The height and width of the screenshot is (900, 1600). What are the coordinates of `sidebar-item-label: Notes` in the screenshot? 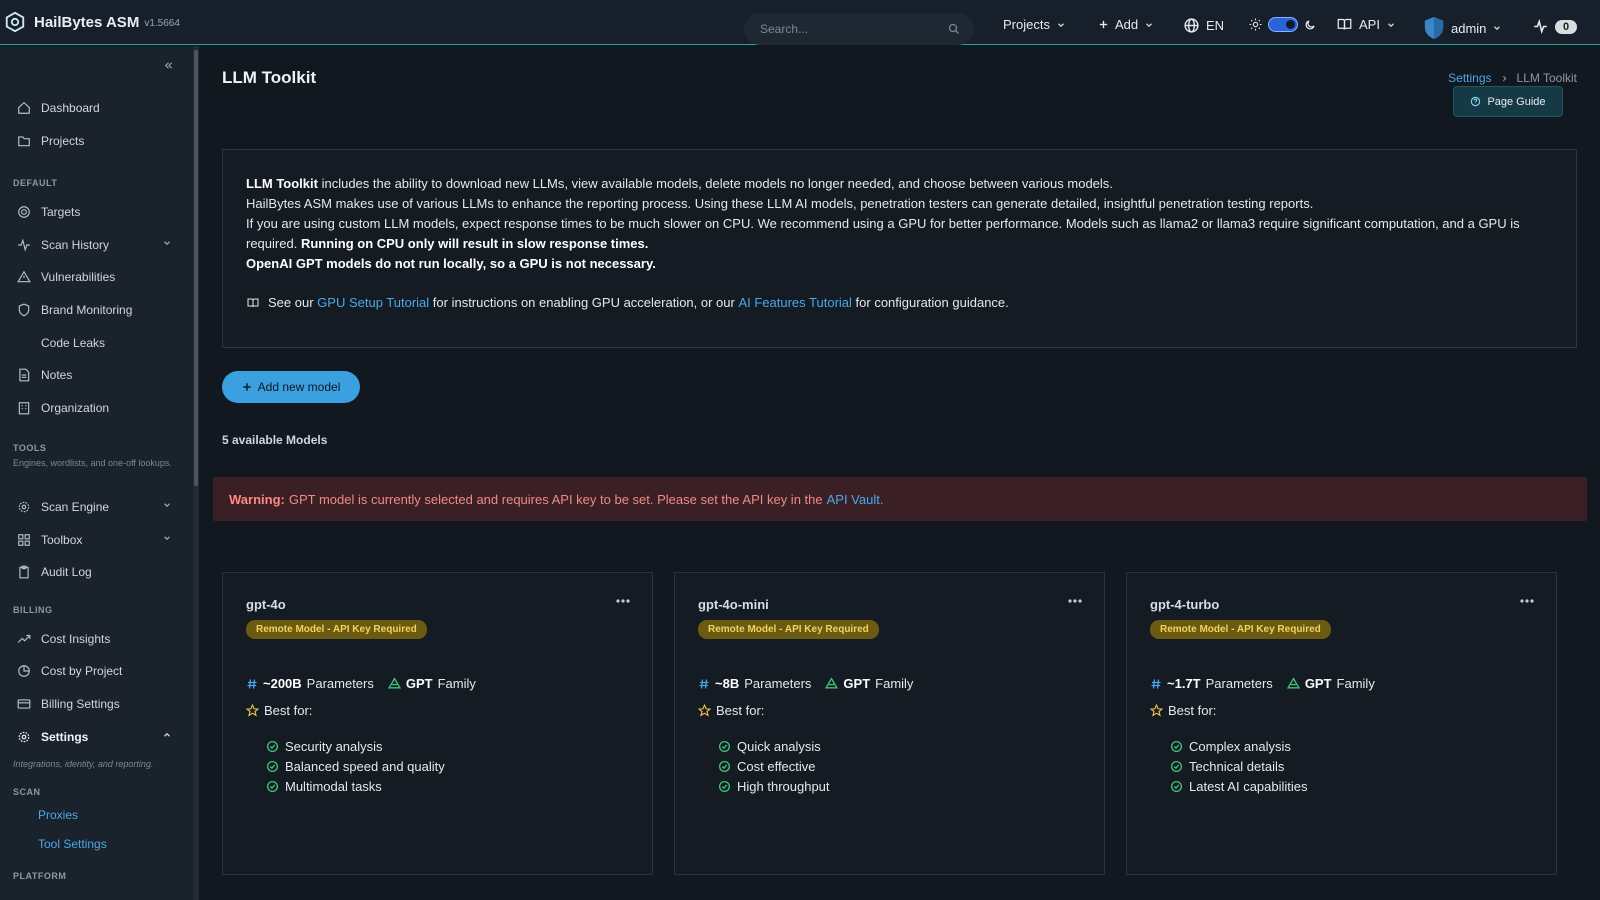 It's located at (57, 375).